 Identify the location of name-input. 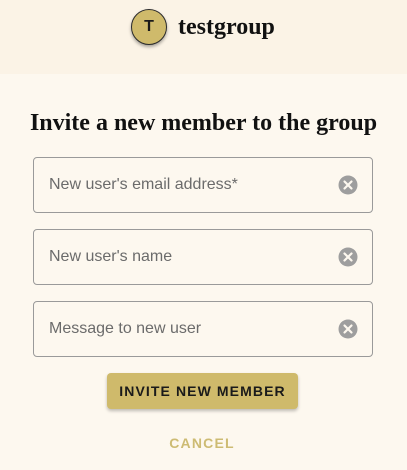
(189, 257).